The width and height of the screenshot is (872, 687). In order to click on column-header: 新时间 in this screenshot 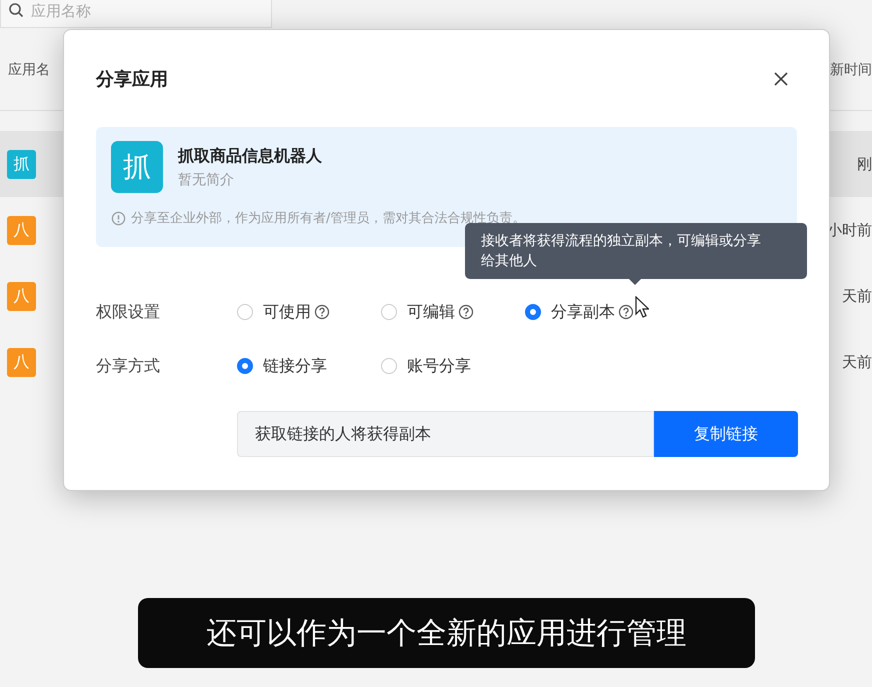, I will do `click(851, 69)`.